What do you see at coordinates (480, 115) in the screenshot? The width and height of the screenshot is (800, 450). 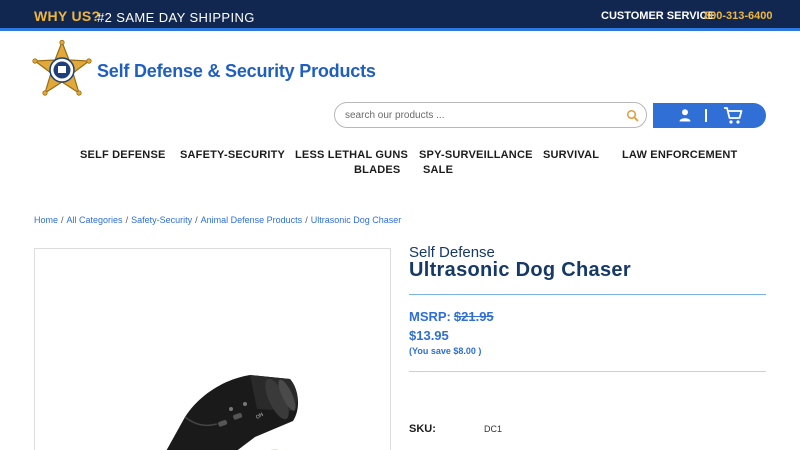 I see `search-input` at bounding box center [480, 115].